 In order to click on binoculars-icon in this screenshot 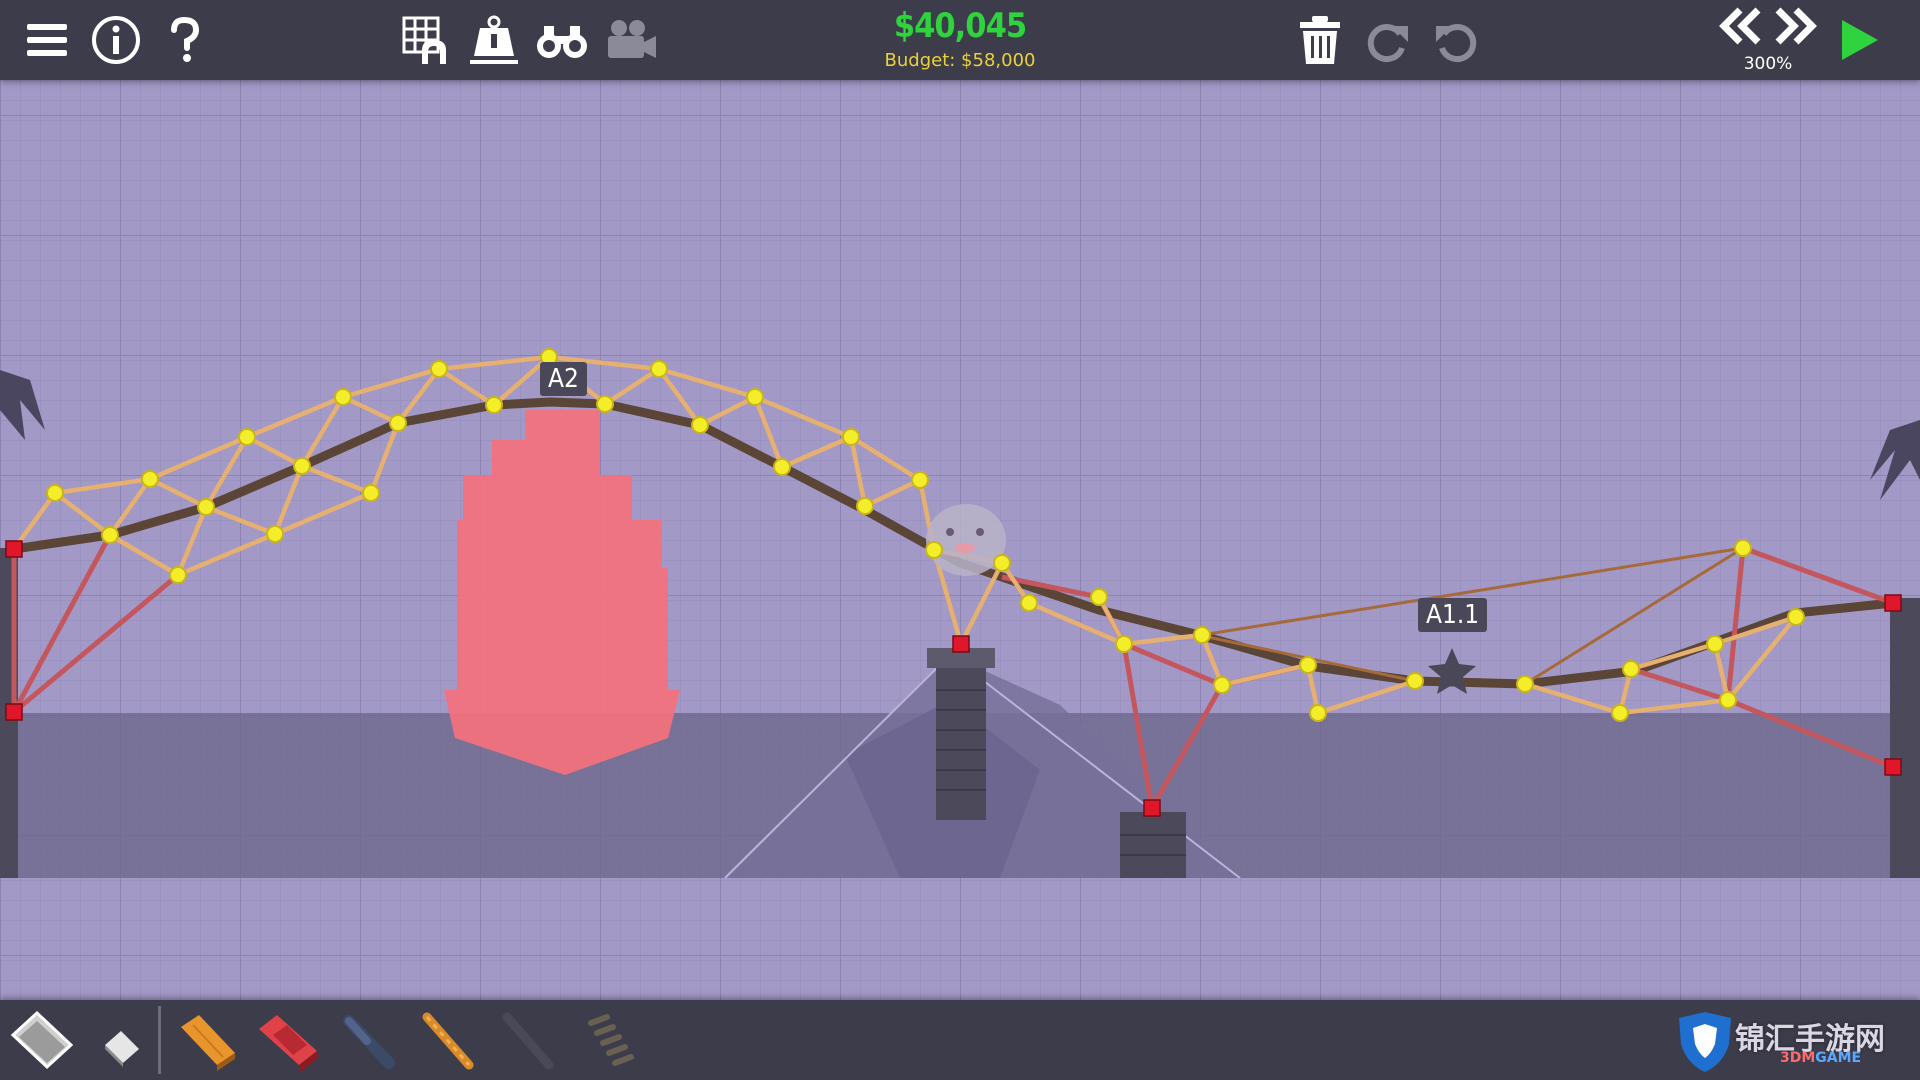, I will do `click(562, 42)`.